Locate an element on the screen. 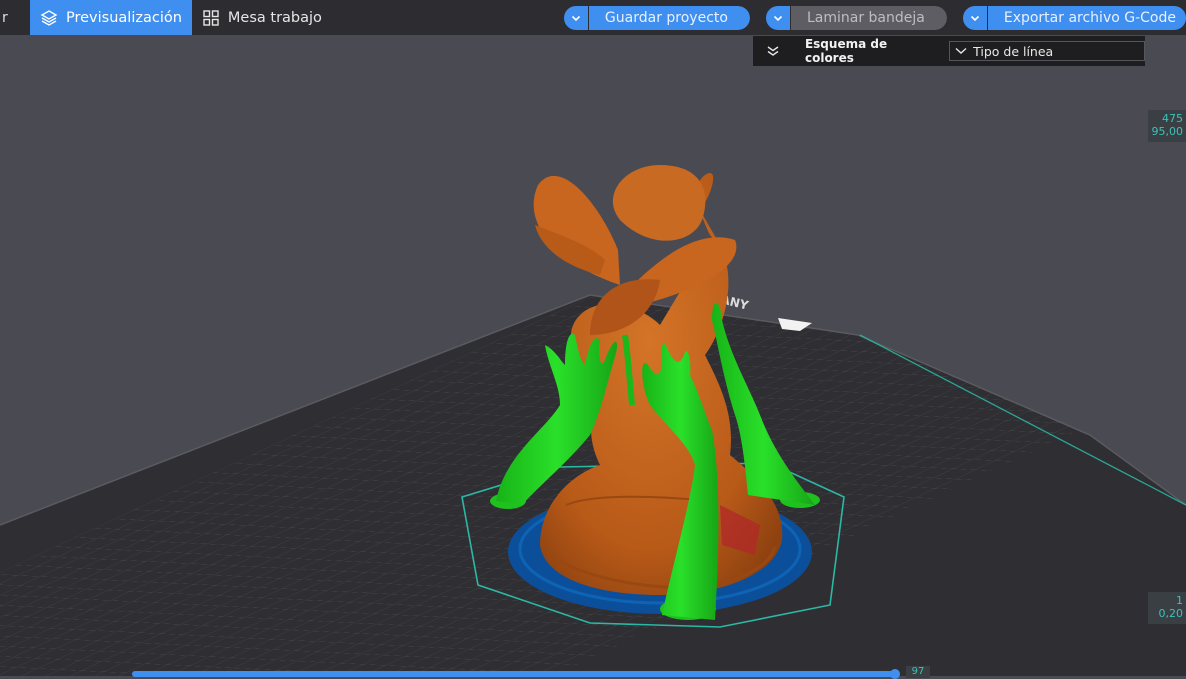 The height and width of the screenshot is (679, 1186). save-project-button: Guardar proyecto is located at coordinates (656, 17).